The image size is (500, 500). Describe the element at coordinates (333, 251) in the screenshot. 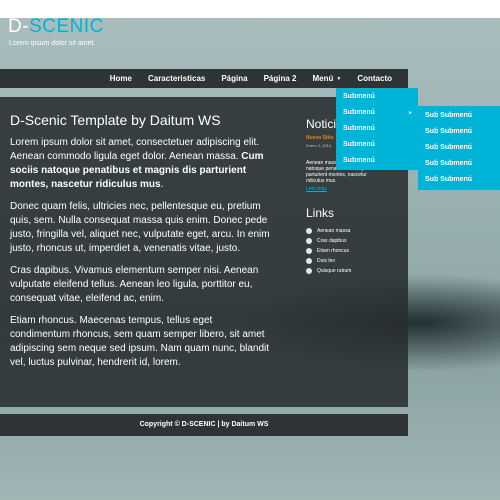

I see `link-label: Etiam rhoncus` at that location.